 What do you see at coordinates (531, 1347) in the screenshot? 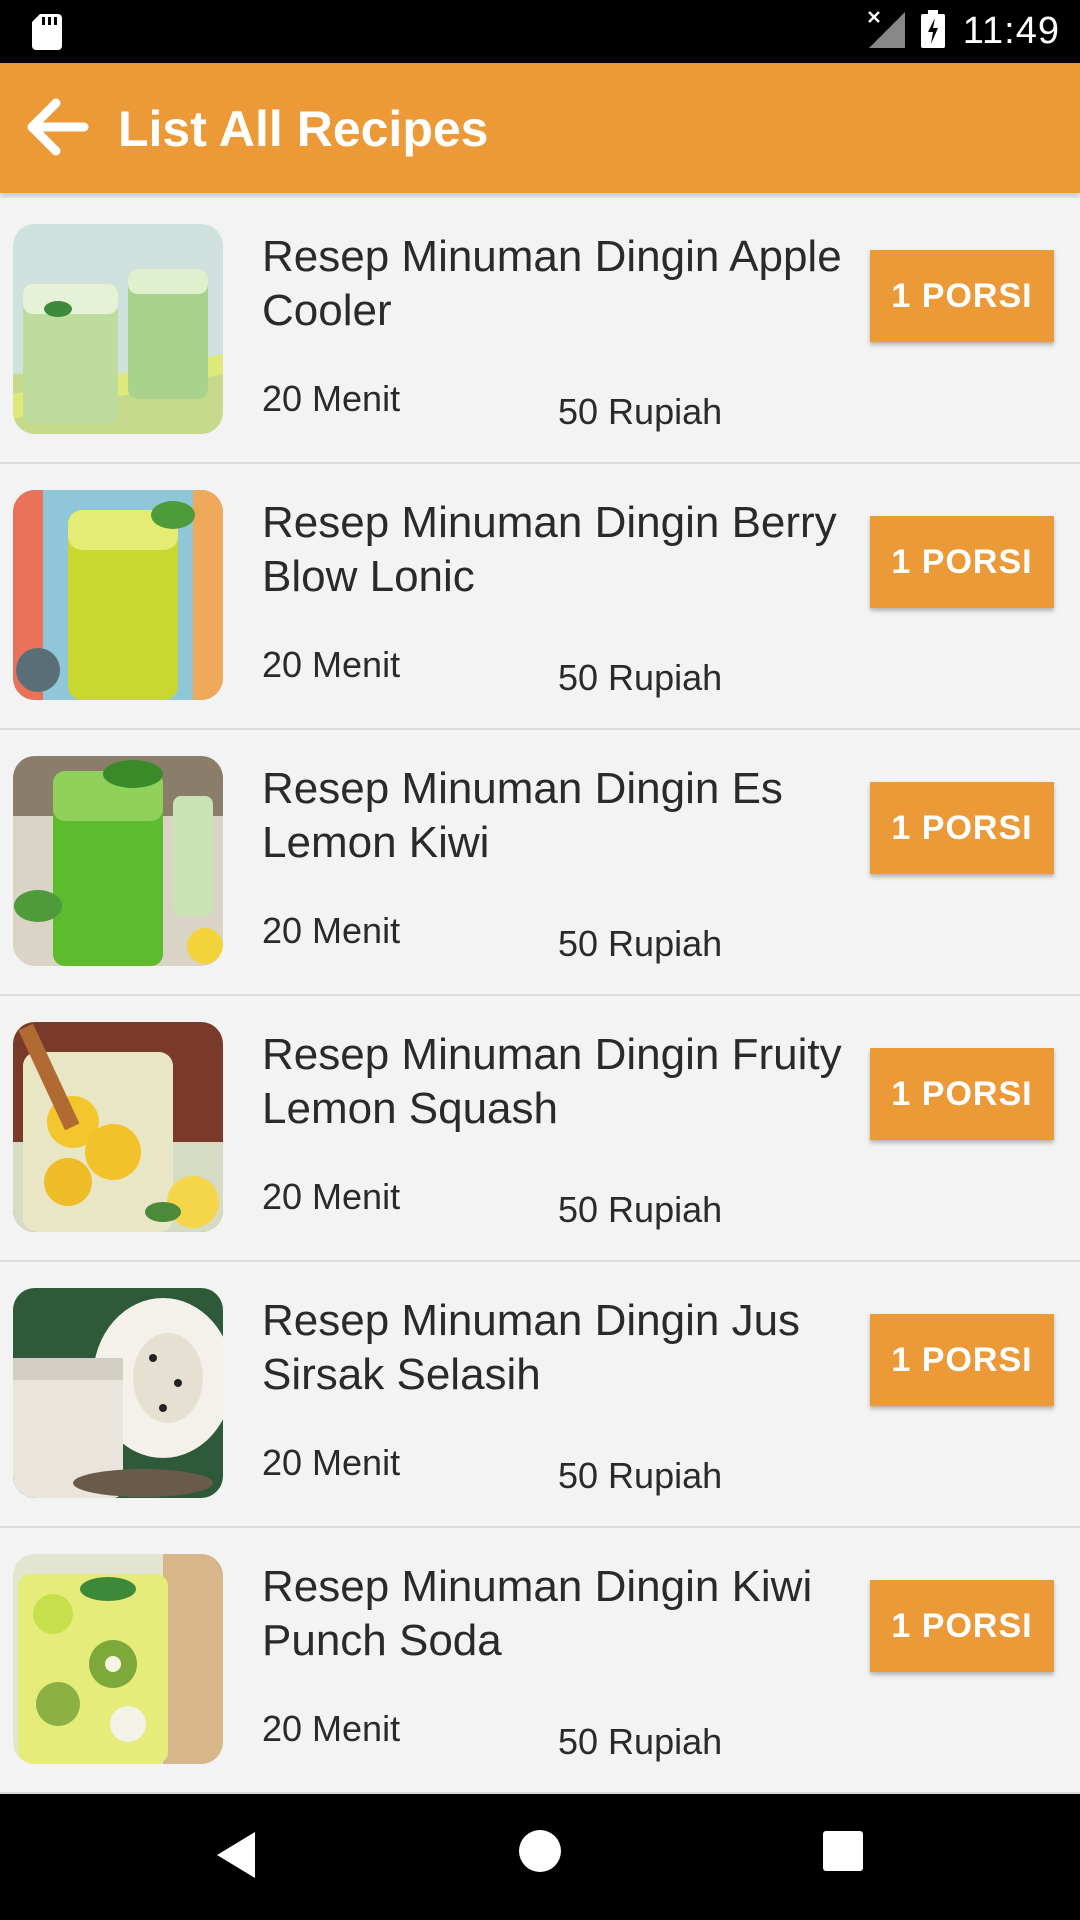
I see `recipe-title: Resep Minuman Dingin Jus Sirsak Selasih` at bounding box center [531, 1347].